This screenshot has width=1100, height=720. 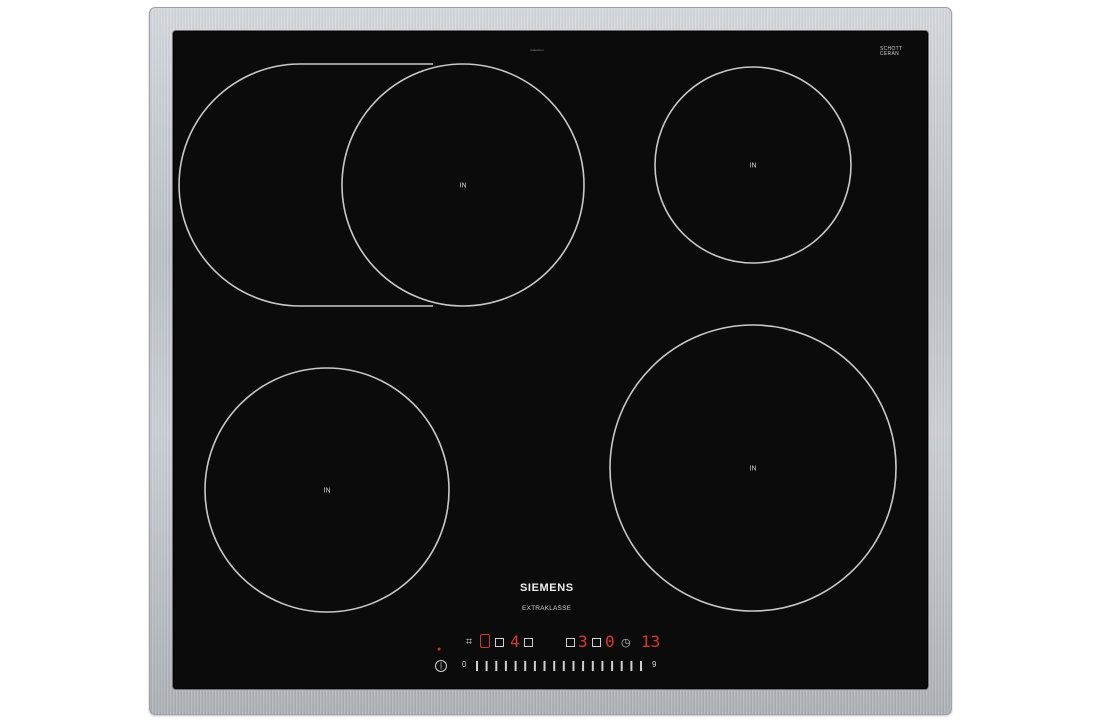 What do you see at coordinates (651, 641) in the screenshot?
I see `timer-display: 13` at bounding box center [651, 641].